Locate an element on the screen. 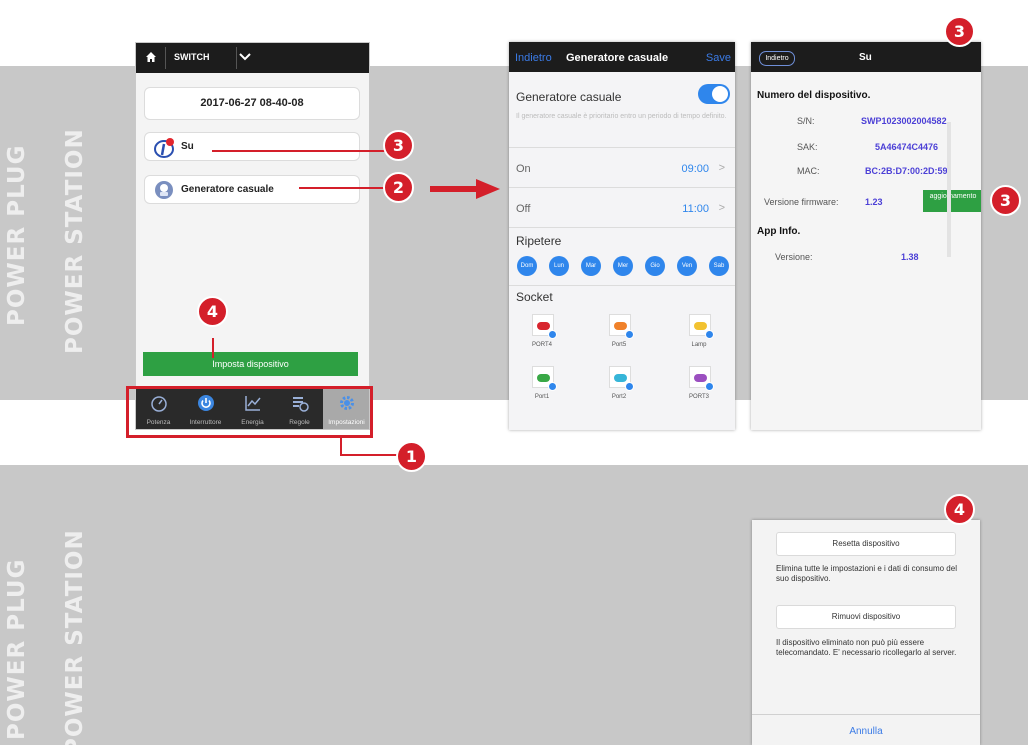 The width and height of the screenshot is (1028, 745). socket-port1: Port1 is located at coordinates (542, 388).